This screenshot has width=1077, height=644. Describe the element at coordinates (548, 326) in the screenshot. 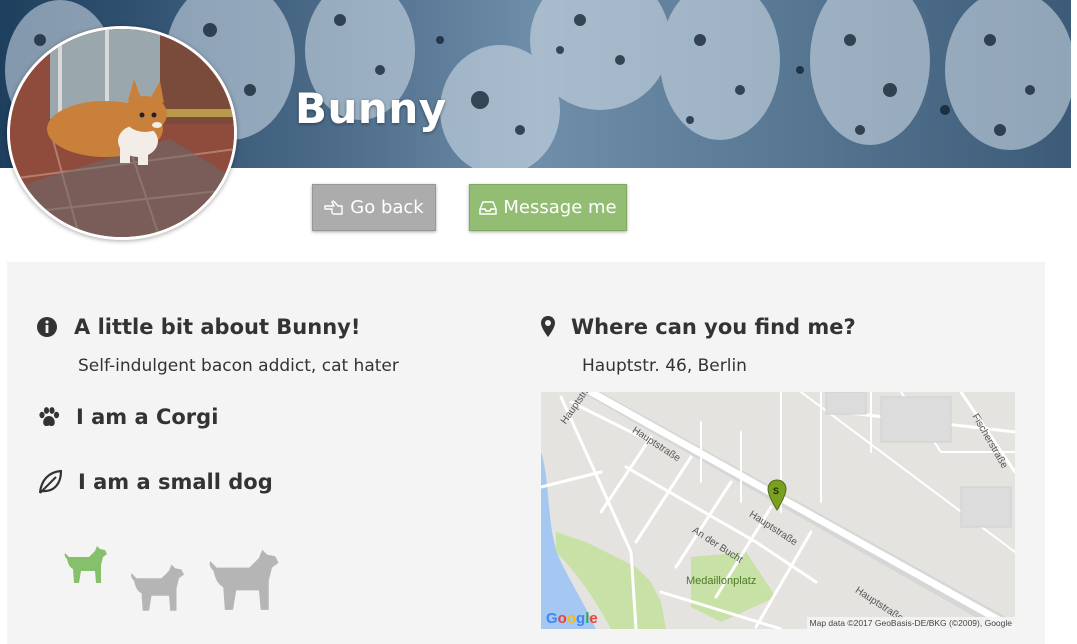

I see `map-marker-icon` at that location.